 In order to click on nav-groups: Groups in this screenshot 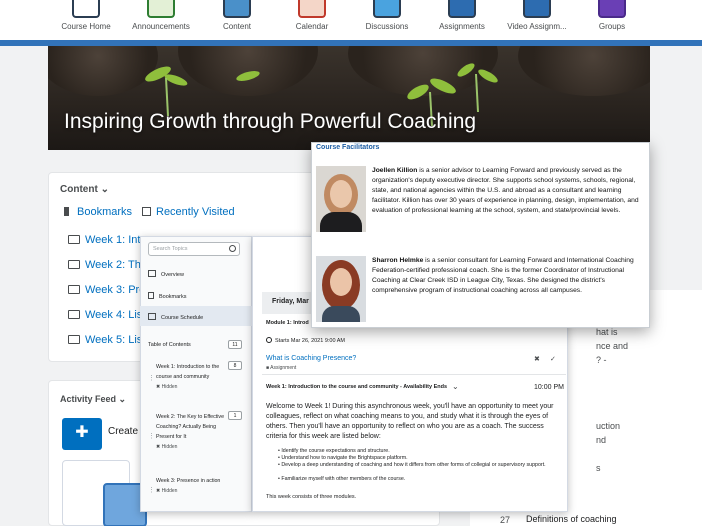, I will do `click(612, 15)`.